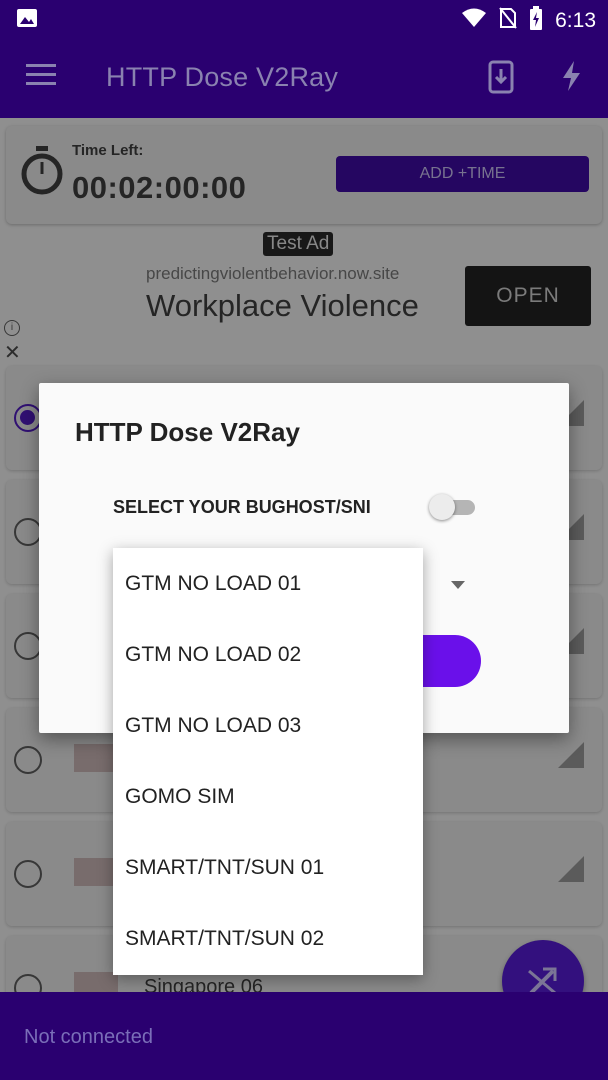  I want to click on flash-icon, so click(571, 78).